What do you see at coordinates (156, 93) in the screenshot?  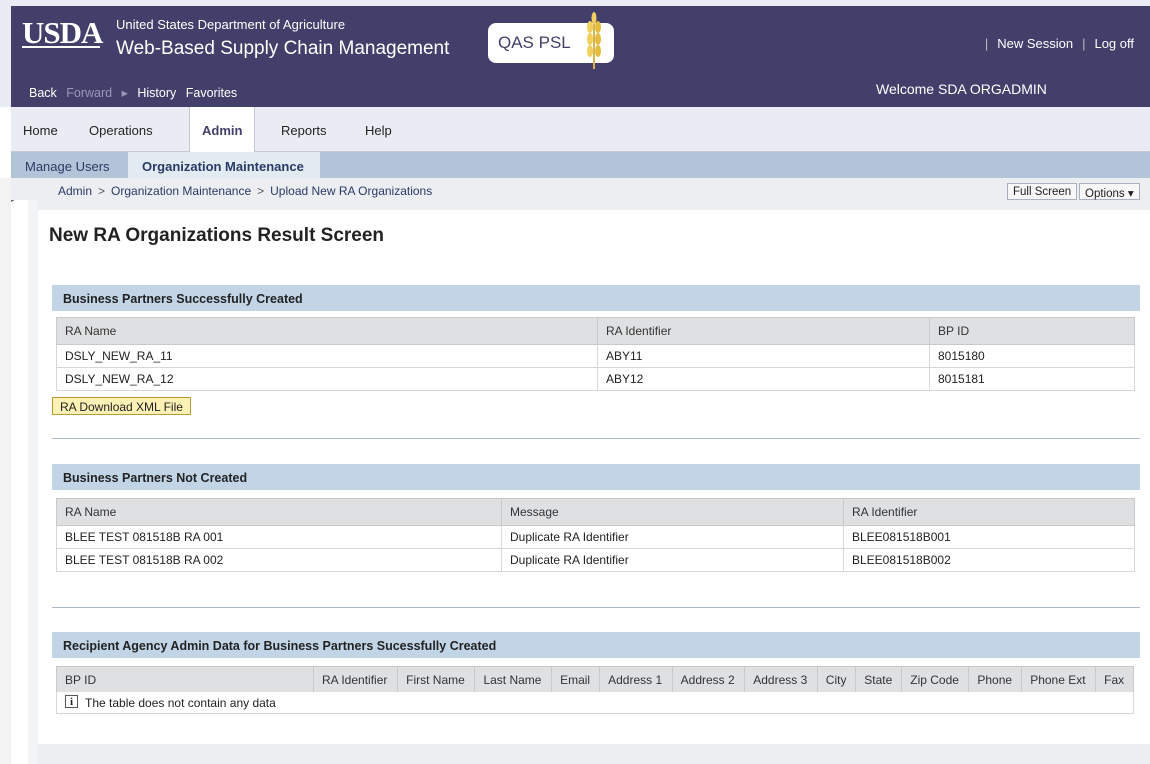 I see `history-link: History` at bounding box center [156, 93].